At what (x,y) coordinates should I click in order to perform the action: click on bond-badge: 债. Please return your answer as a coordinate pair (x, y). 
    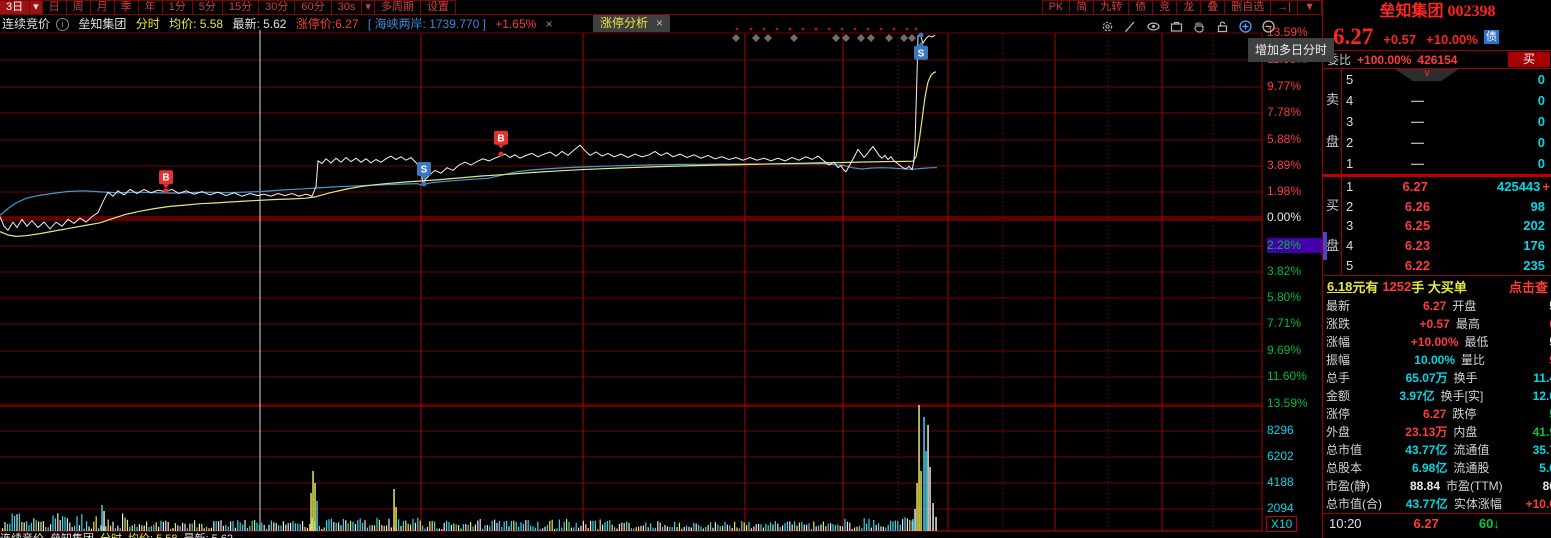
    Looking at the image, I should click on (1491, 37).